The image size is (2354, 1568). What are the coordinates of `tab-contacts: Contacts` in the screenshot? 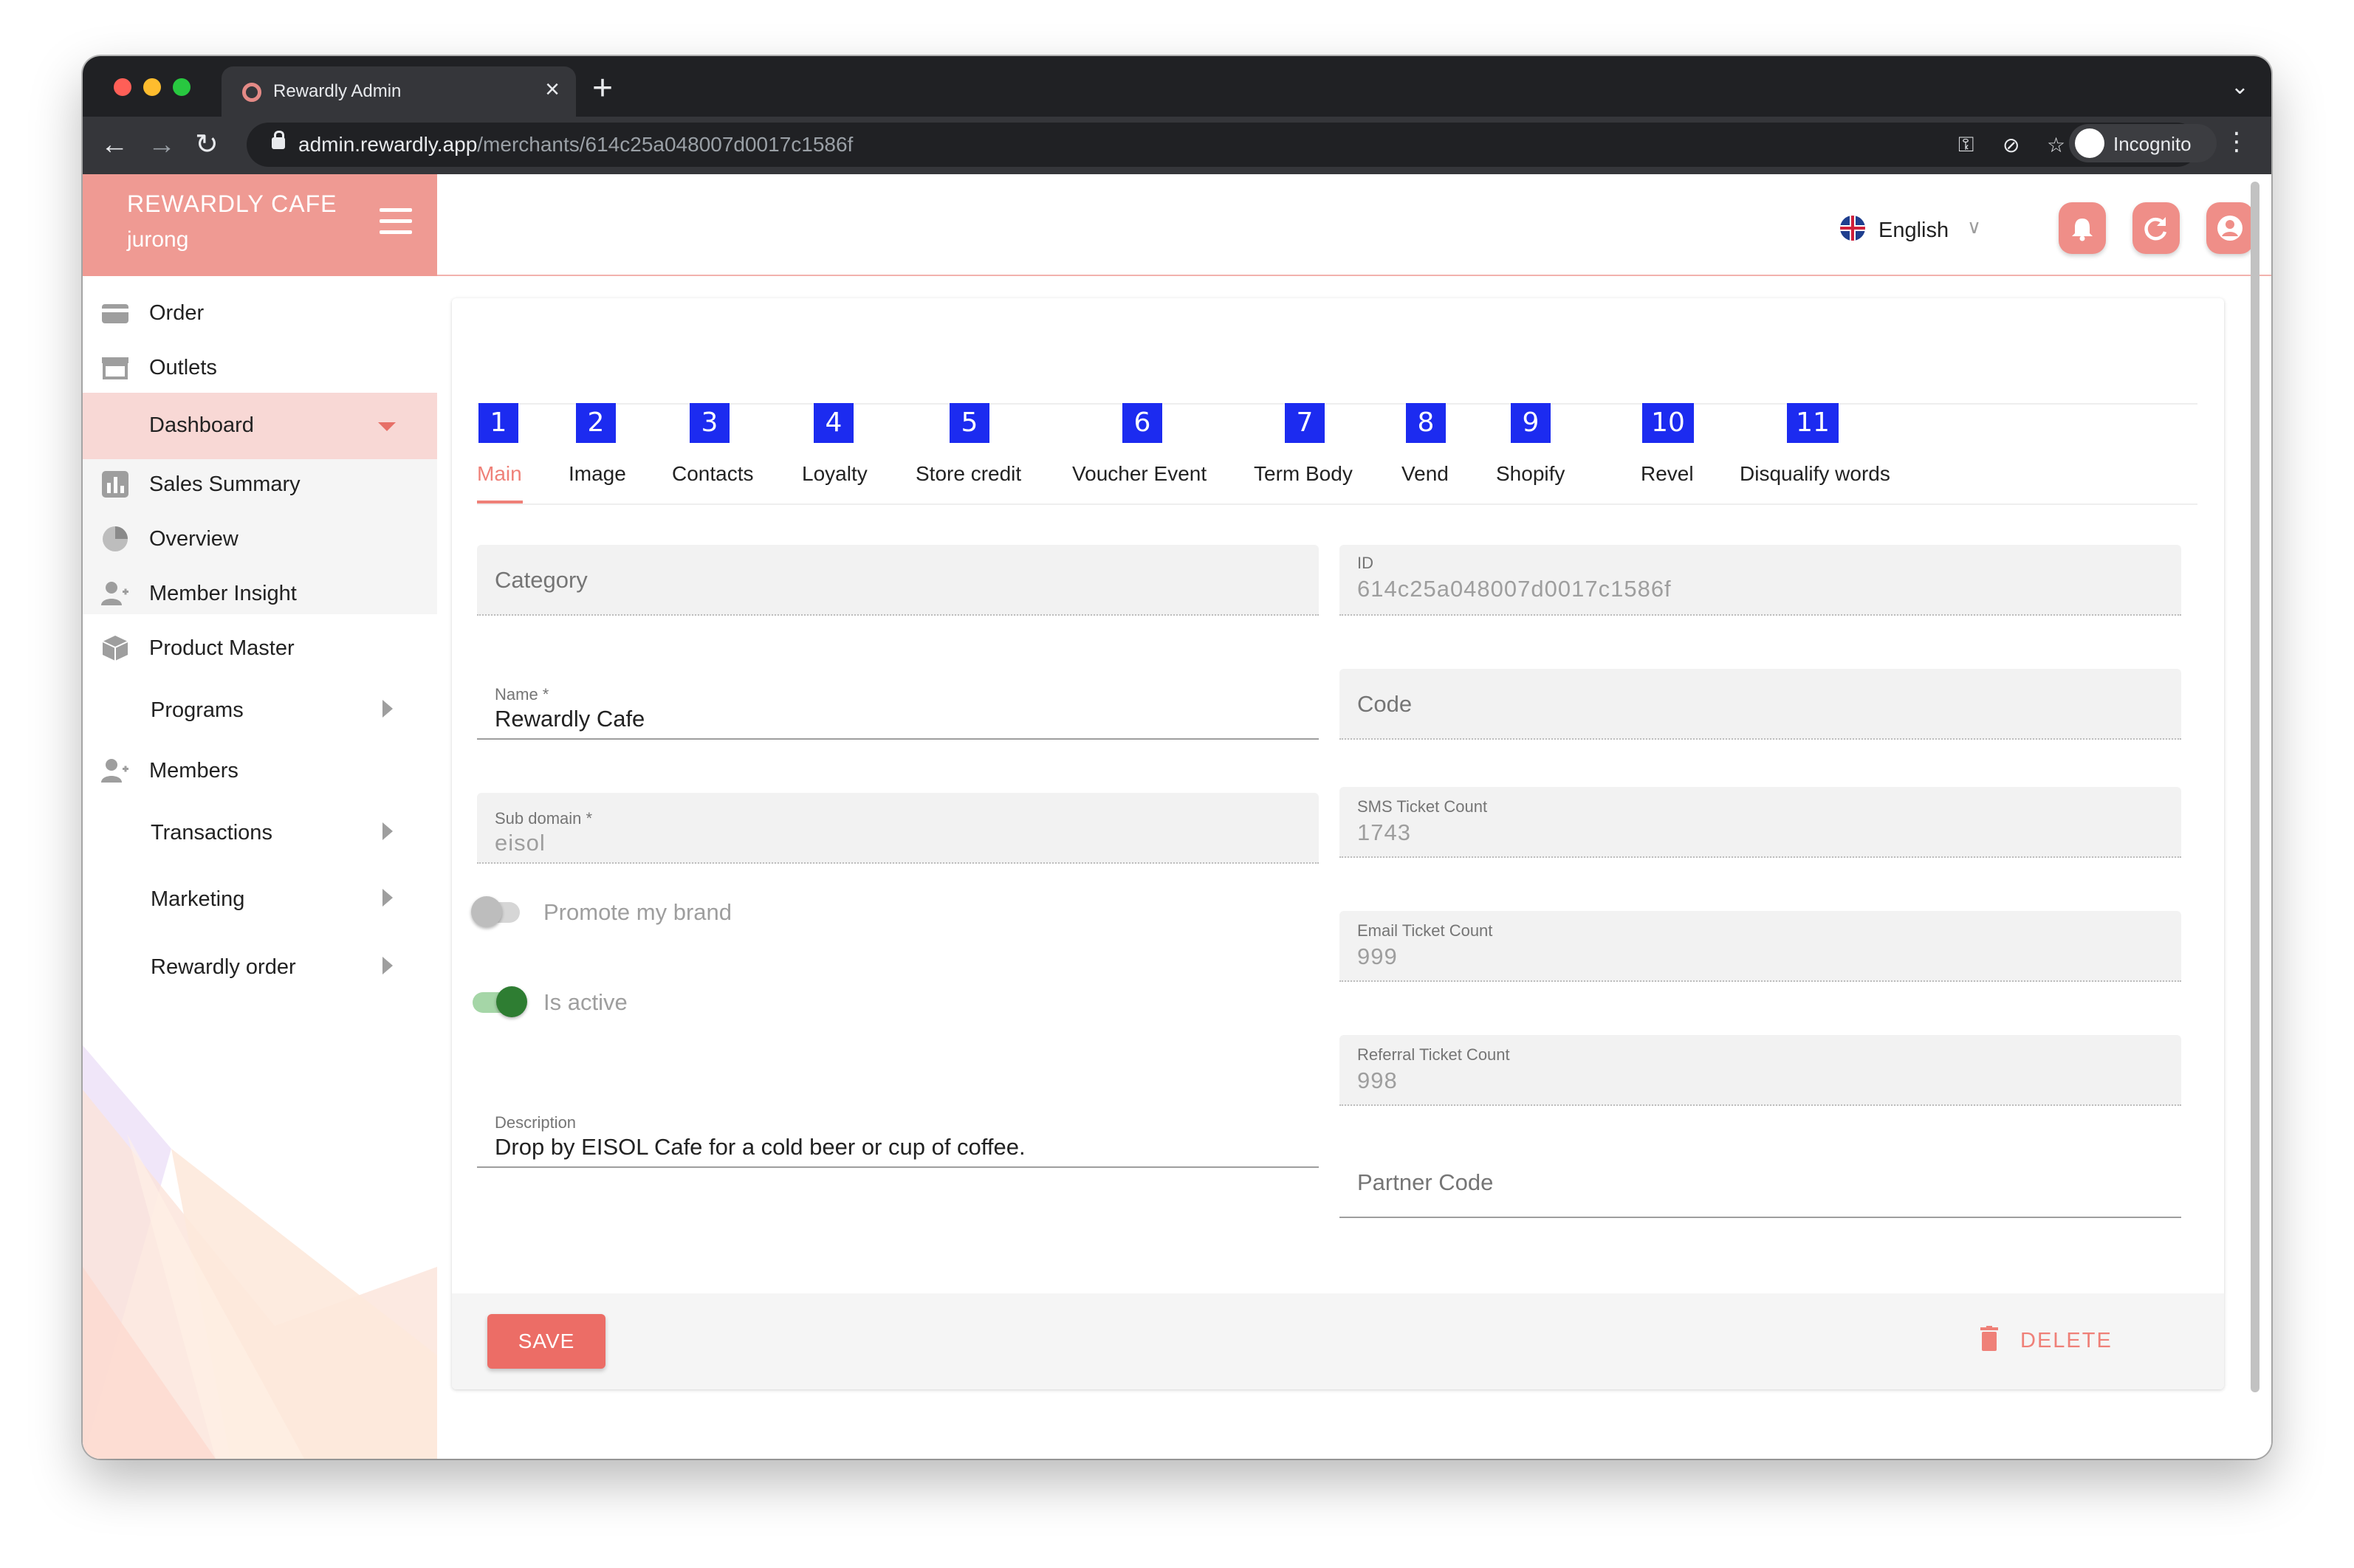 It's located at (713, 474).